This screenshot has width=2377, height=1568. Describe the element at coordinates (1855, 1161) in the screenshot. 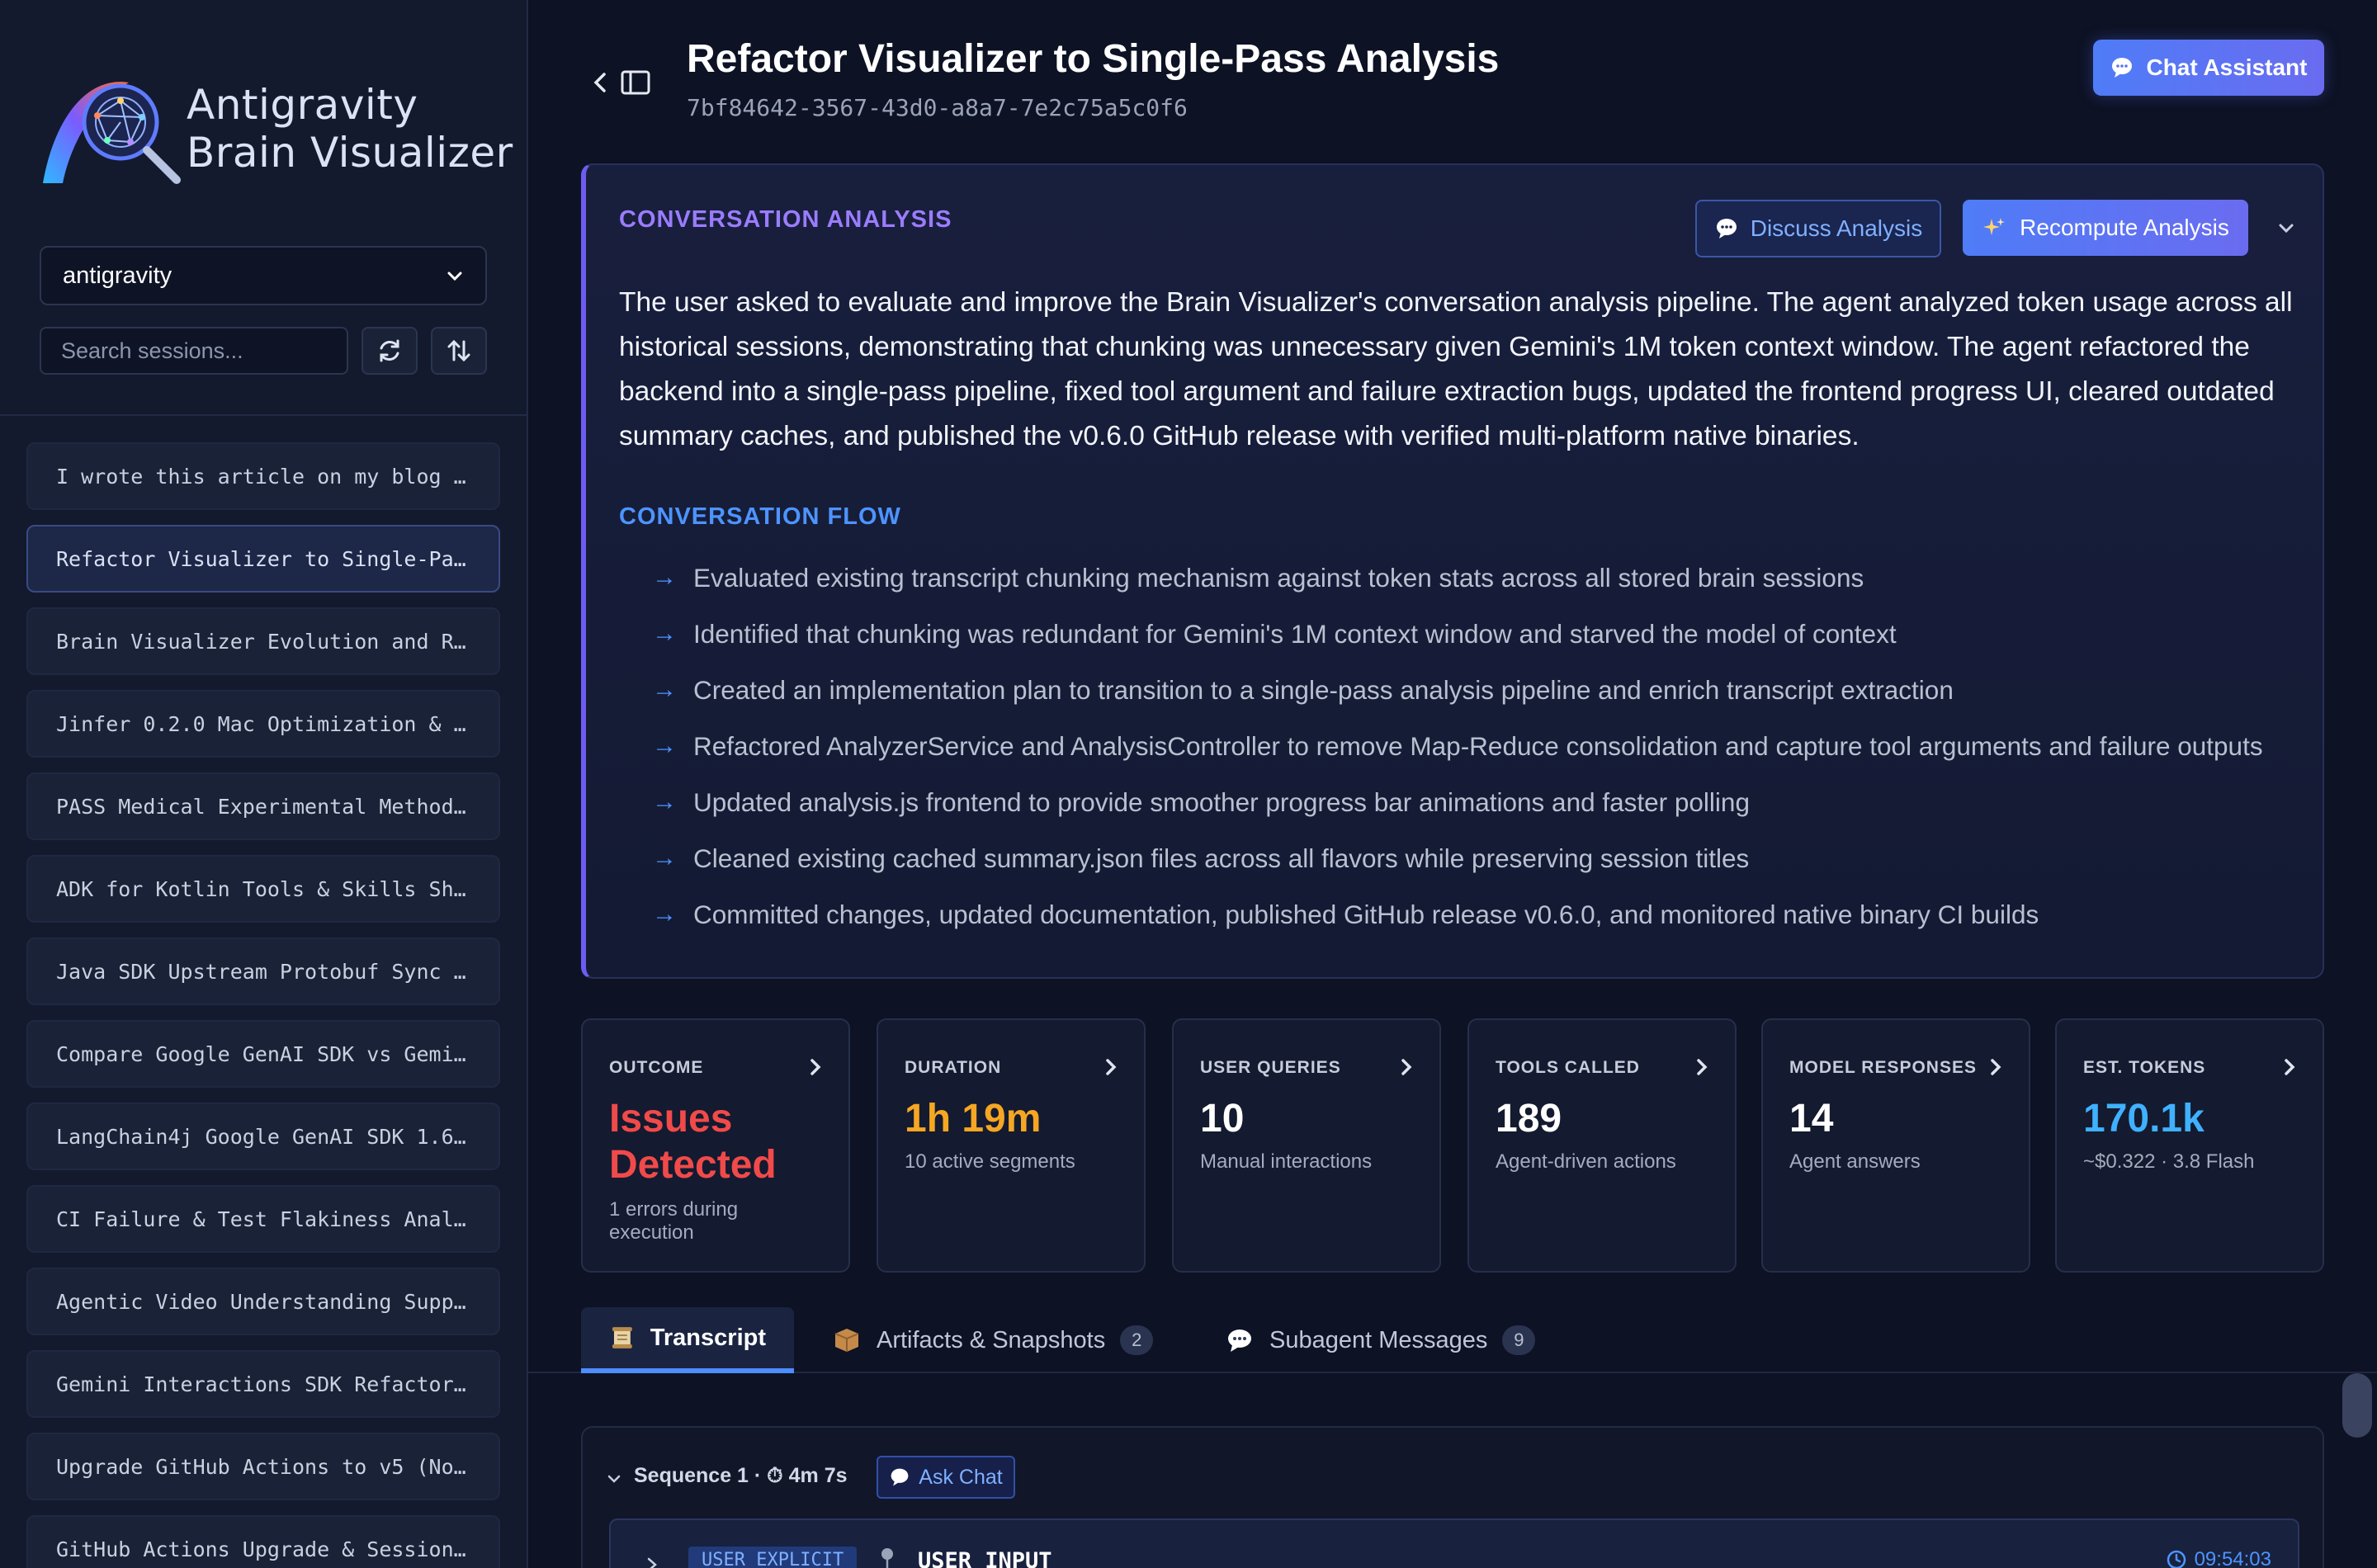

I see `stat-sub: Agent answers` at that location.